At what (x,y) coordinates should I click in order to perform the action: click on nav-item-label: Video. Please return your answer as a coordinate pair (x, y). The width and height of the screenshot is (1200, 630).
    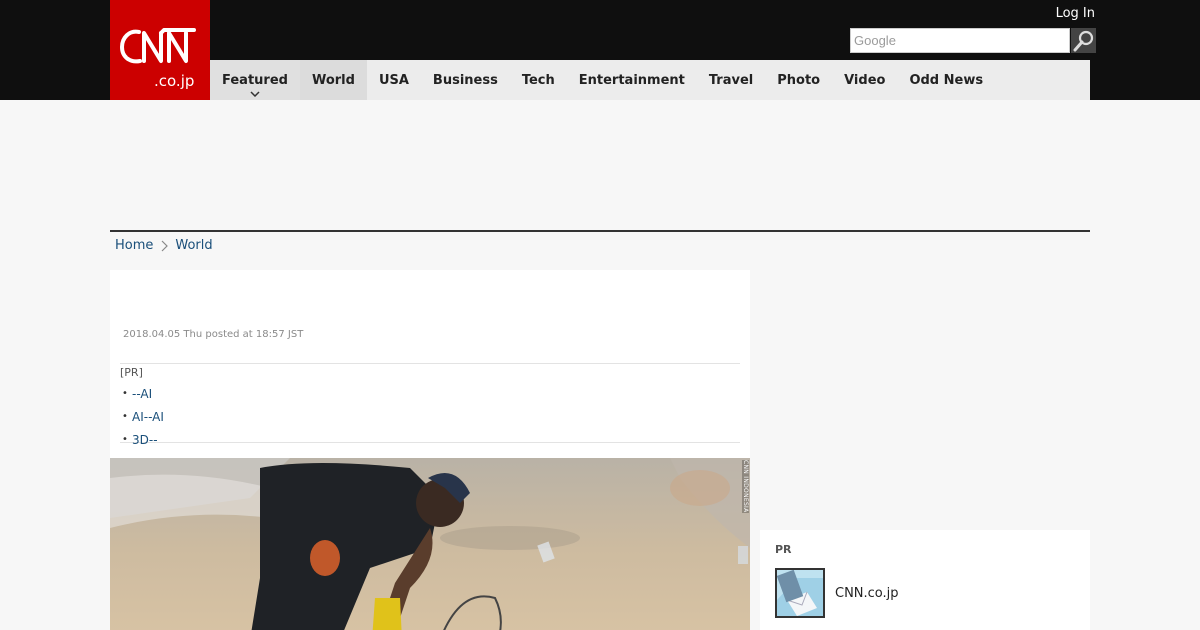
    Looking at the image, I should click on (865, 80).